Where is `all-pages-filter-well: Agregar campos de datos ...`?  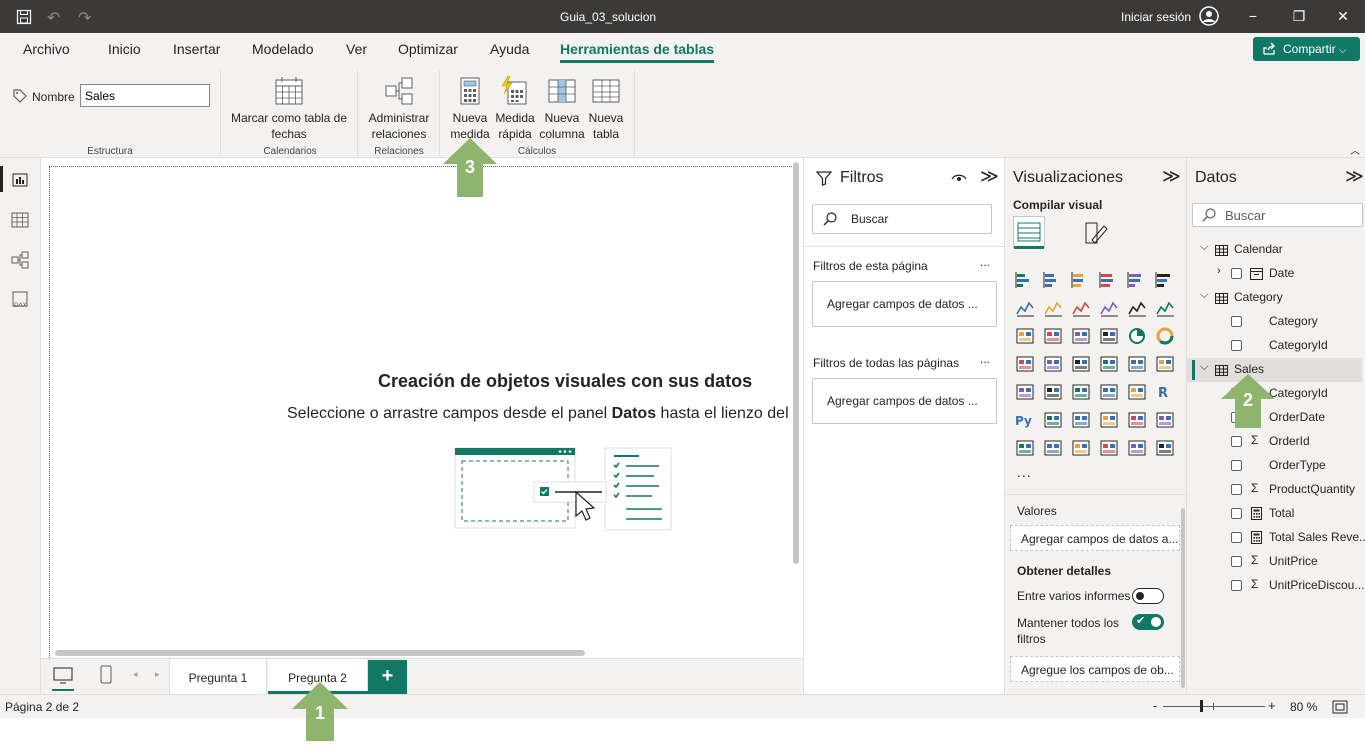 all-pages-filter-well: Agregar campos de datos ... is located at coordinates (904, 401).